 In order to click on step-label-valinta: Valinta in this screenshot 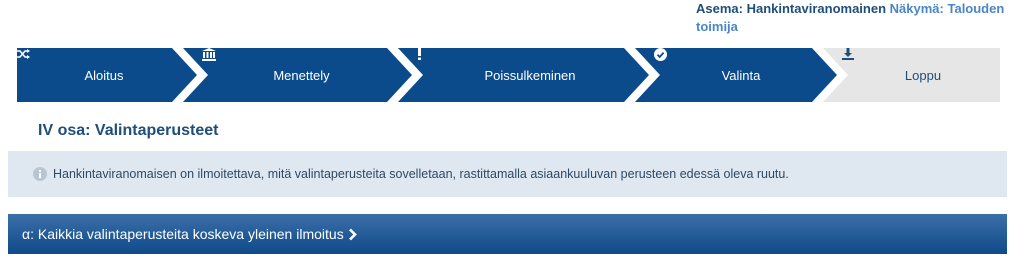, I will do `click(741, 75)`.